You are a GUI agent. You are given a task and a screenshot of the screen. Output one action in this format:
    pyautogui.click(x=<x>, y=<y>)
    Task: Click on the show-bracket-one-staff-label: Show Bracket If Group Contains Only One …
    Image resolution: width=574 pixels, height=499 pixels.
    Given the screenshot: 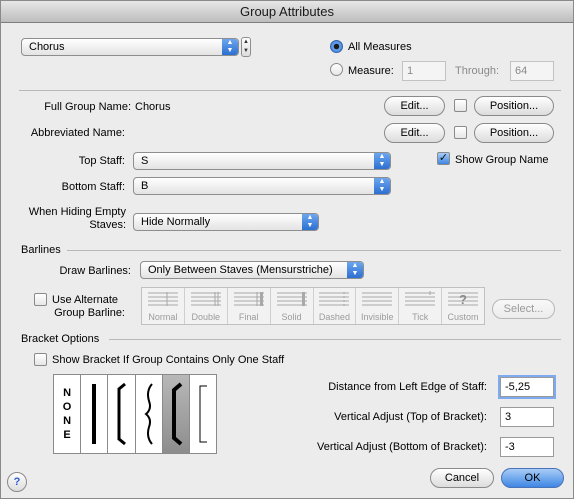 What is the action you would take?
    pyautogui.click(x=168, y=360)
    